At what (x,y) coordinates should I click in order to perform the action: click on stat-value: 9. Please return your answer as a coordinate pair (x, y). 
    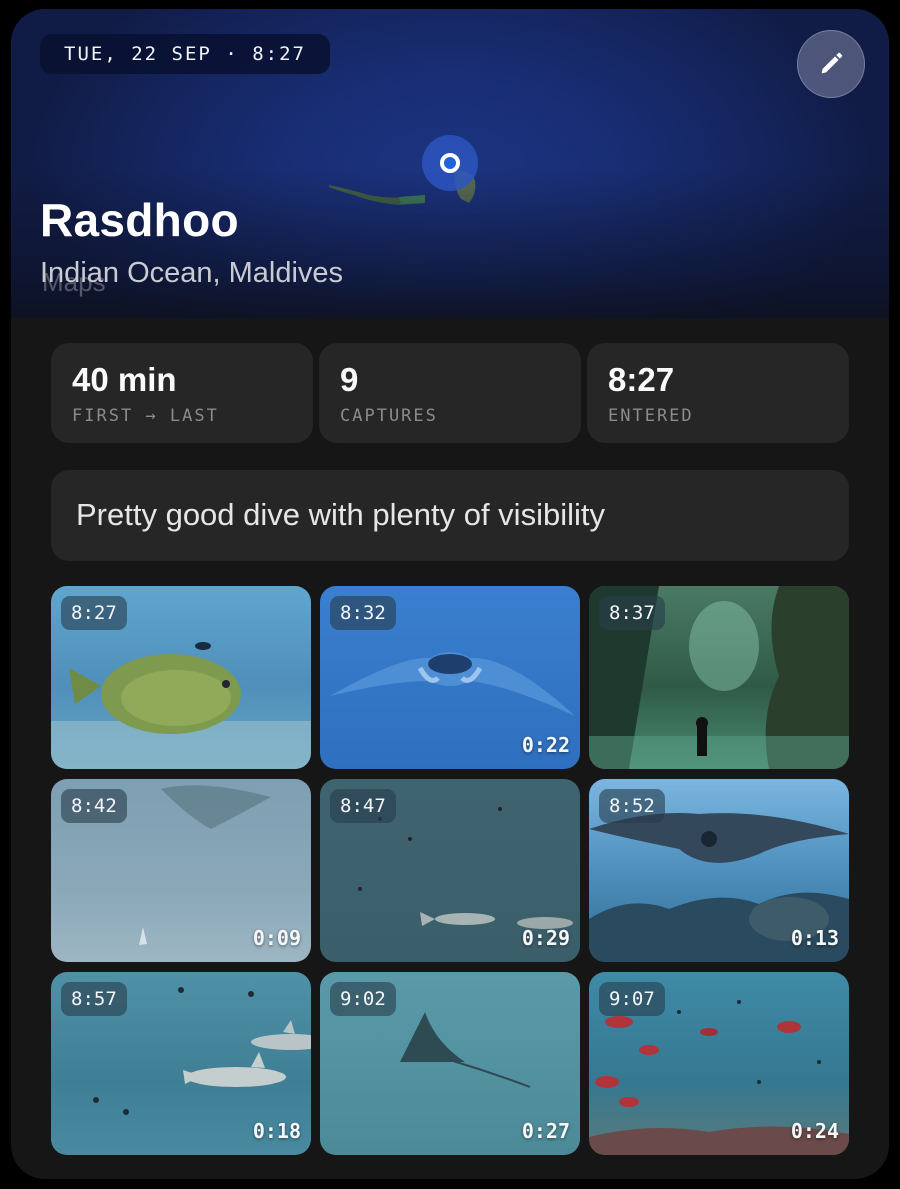
    Looking at the image, I should click on (349, 379).